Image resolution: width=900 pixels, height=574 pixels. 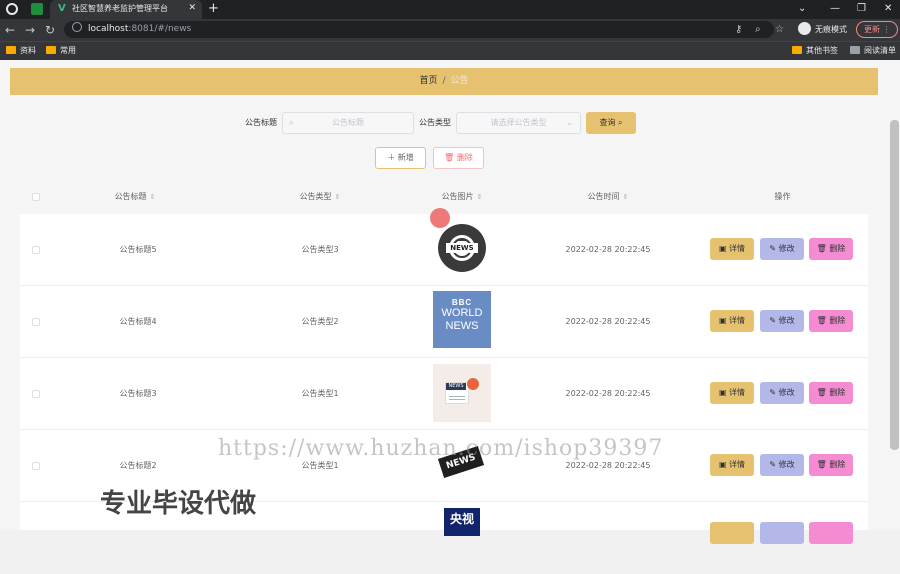 I want to click on detail-button, so click(x=732, y=533).